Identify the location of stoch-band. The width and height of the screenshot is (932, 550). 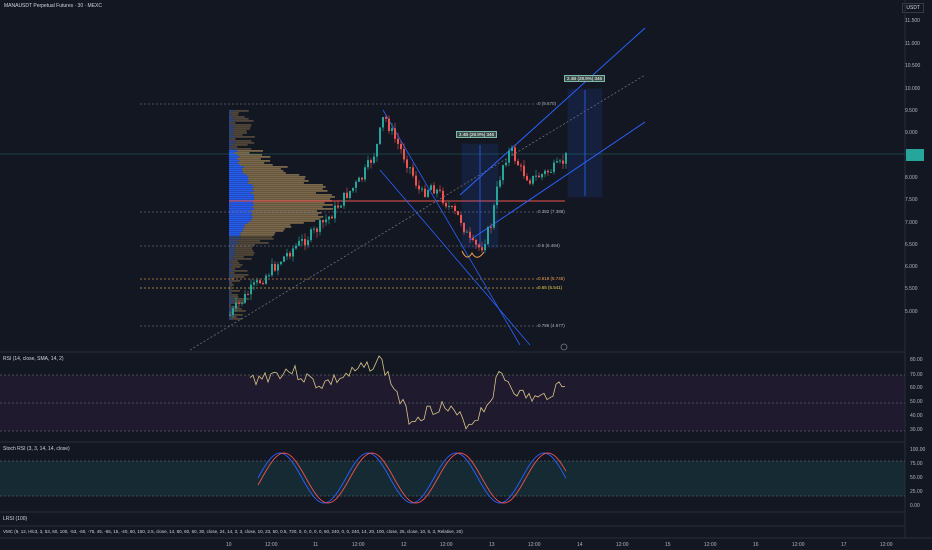
(452, 478).